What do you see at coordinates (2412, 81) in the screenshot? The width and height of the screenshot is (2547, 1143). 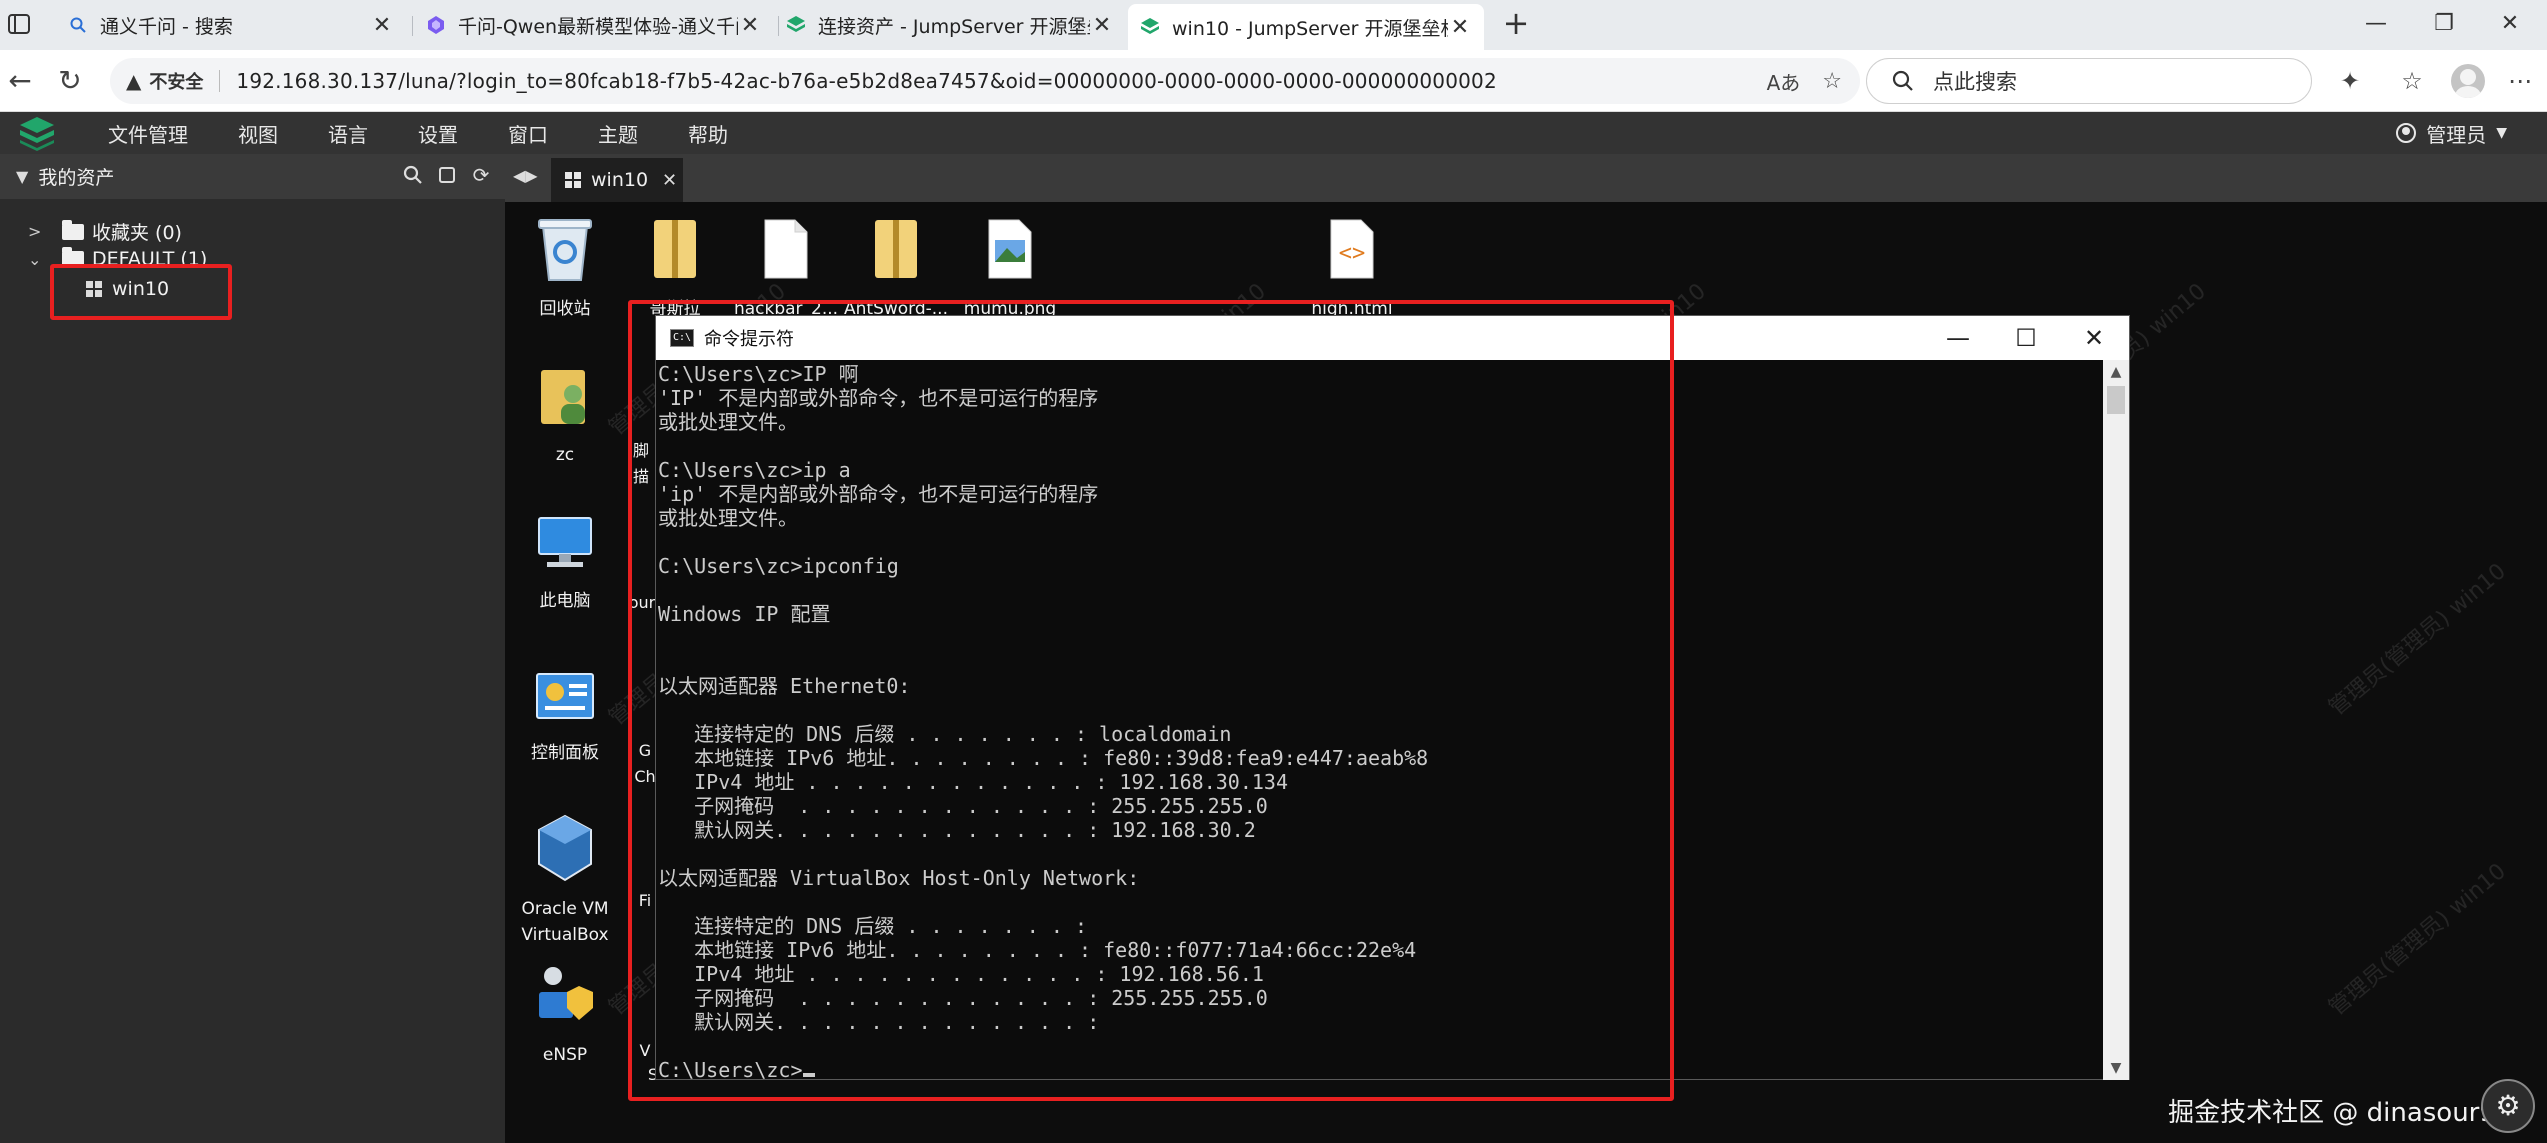 I see `favorites-icon: ☆` at bounding box center [2412, 81].